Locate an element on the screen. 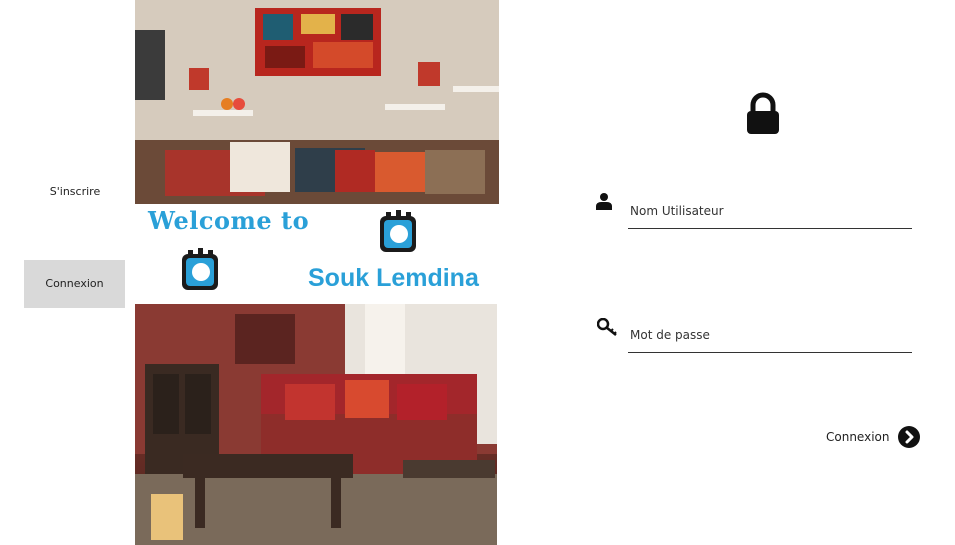 The height and width of the screenshot is (545, 955). key-icon is located at coordinates (607, 327).